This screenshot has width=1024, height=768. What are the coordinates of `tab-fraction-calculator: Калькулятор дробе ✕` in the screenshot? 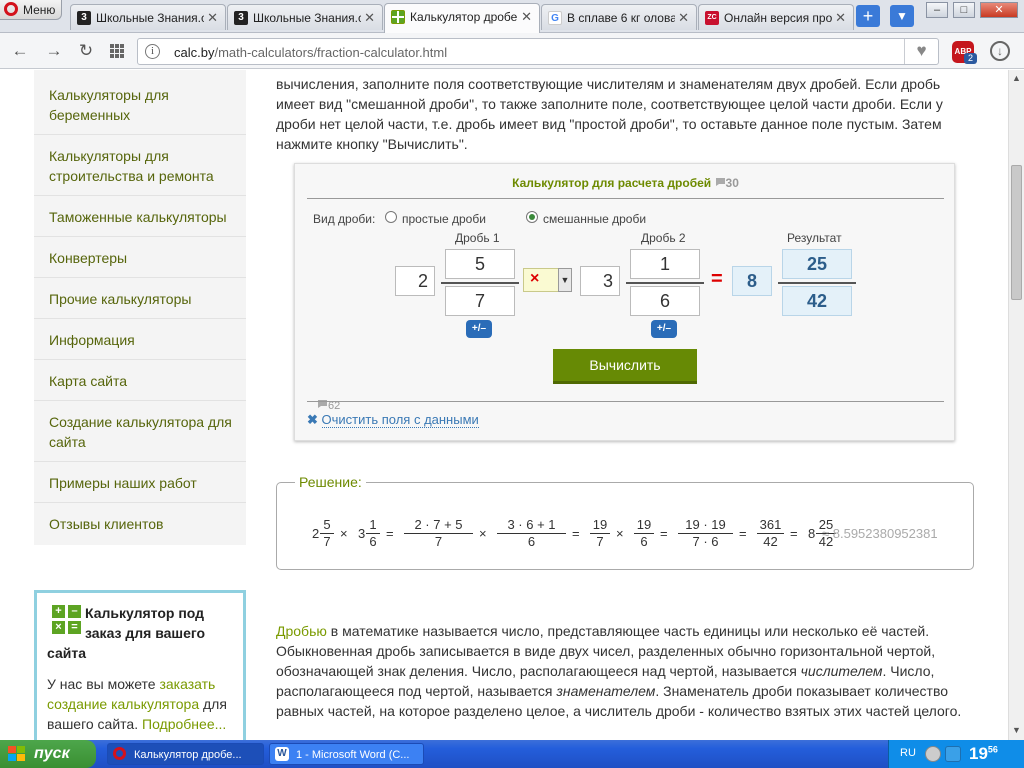 It's located at (462, 18).